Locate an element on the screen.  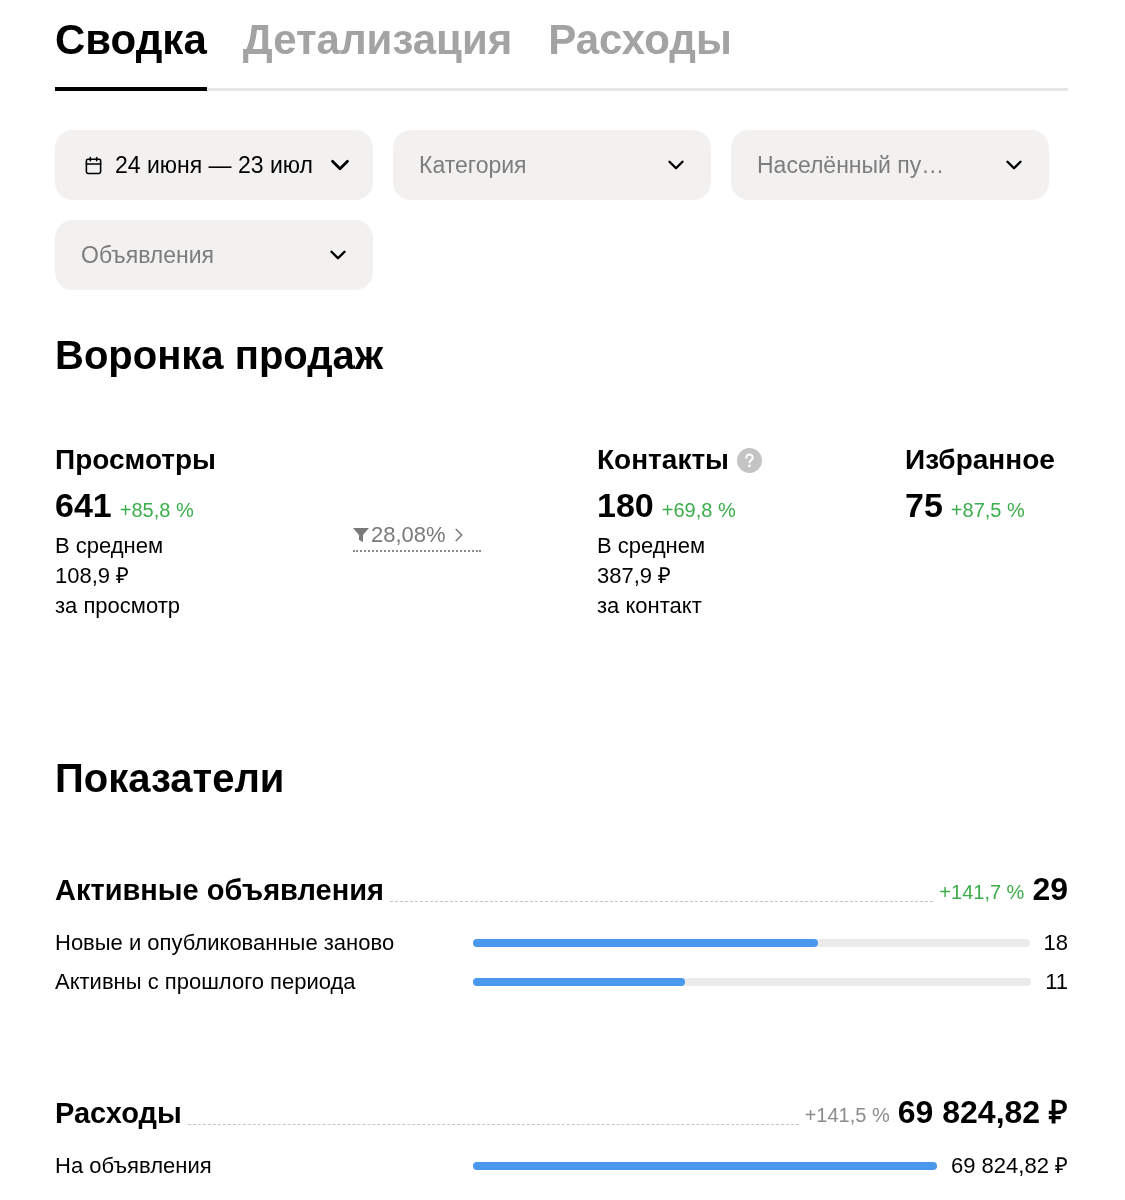
stage-title: Контакты is located at coordinates (663, 460).